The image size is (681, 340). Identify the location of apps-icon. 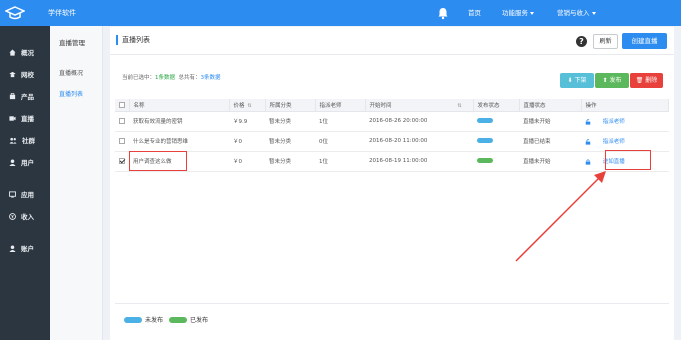
(12, 194).